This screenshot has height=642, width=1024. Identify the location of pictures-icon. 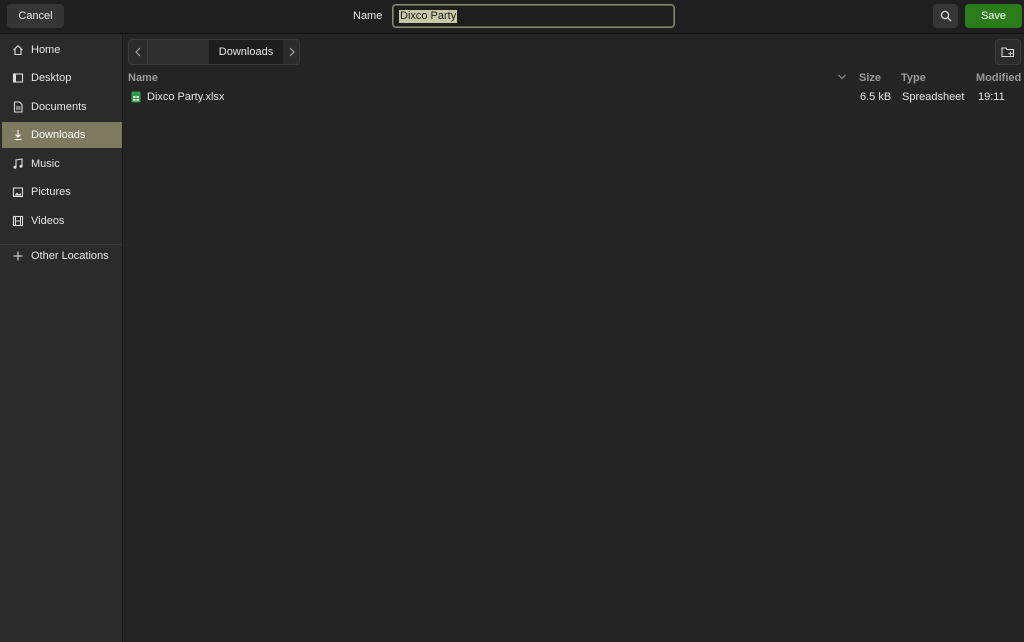
(18, 192).